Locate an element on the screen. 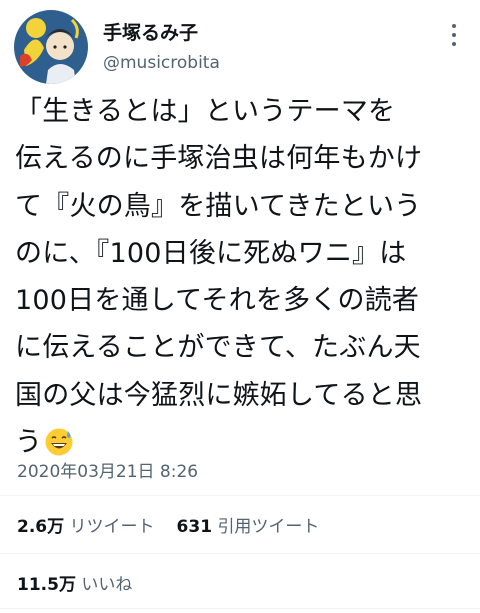  tweet-line: のに、『100日後に死ぬワニ』は is located at coordinates (211, 253).